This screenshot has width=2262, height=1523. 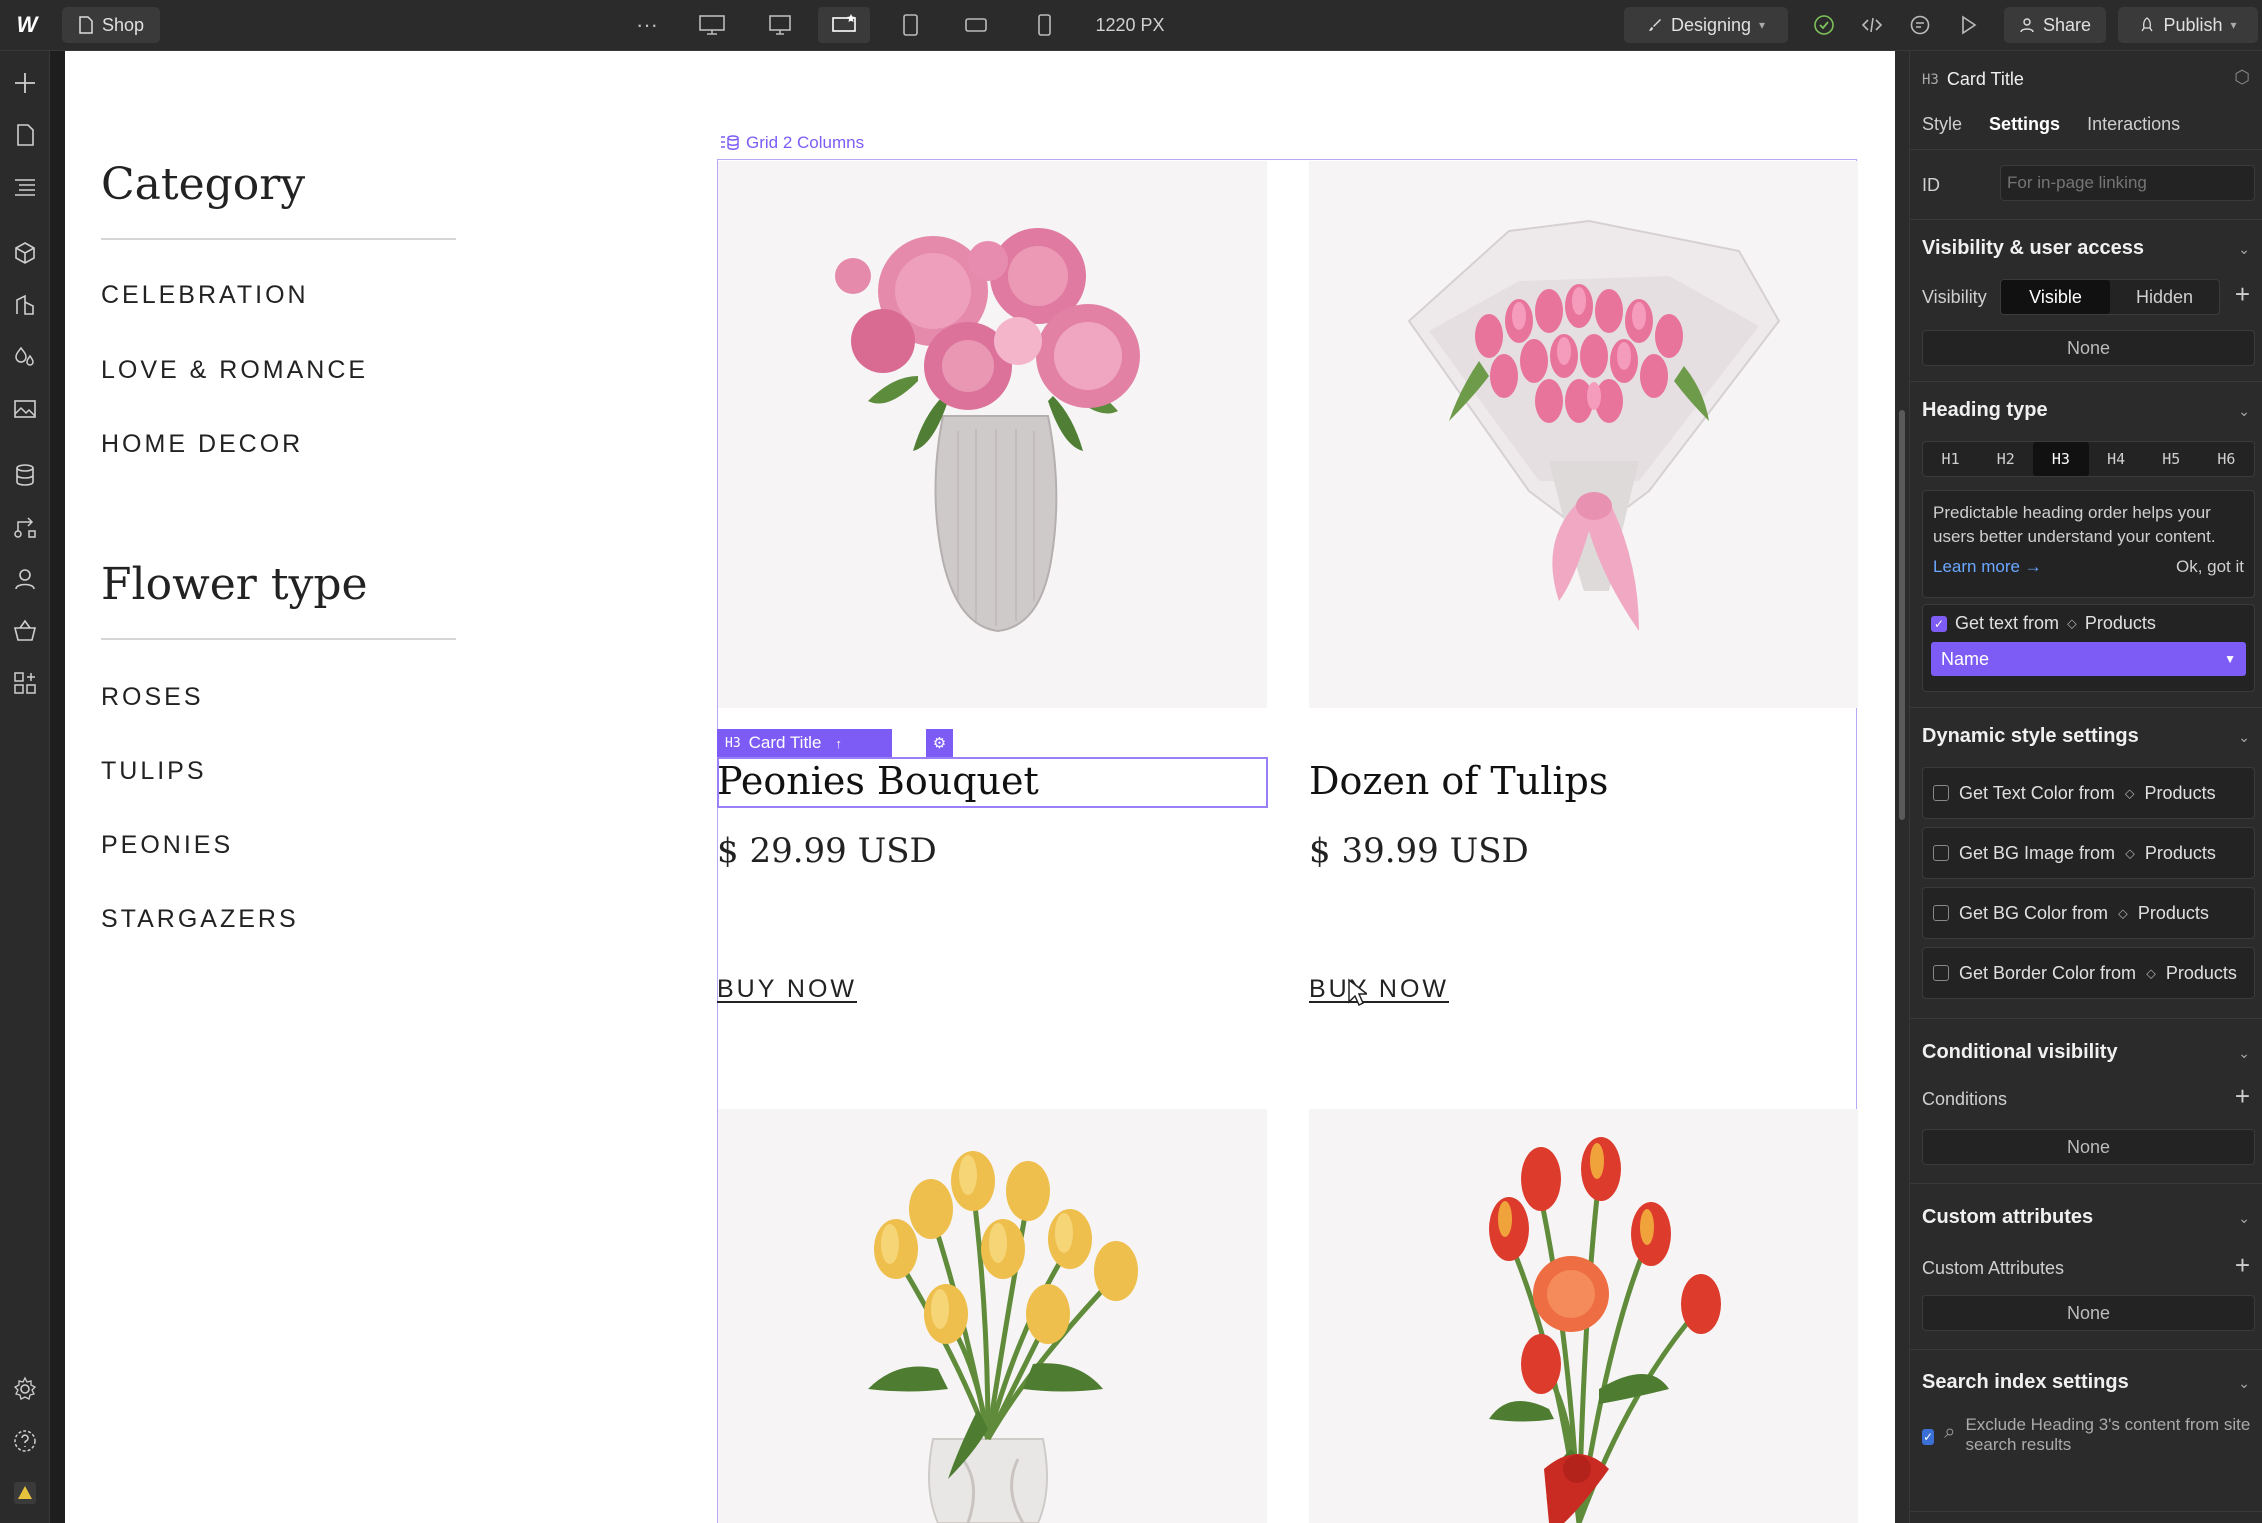 What do you see at coordinates (25, 409) in the screenshot?
I see `assets-icon` at bounding box center [25, 409].